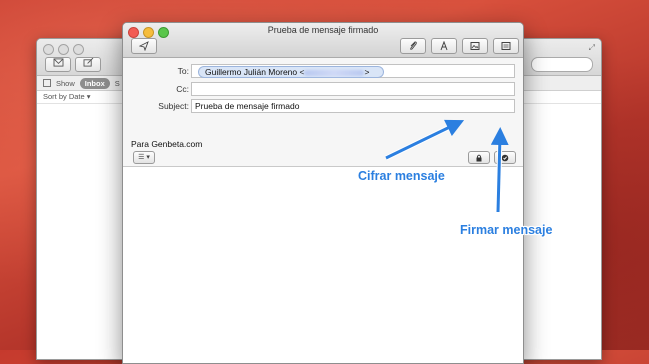 This screenshot has width=649, height=364. I want to click on fonts-button, so click(444, 46).